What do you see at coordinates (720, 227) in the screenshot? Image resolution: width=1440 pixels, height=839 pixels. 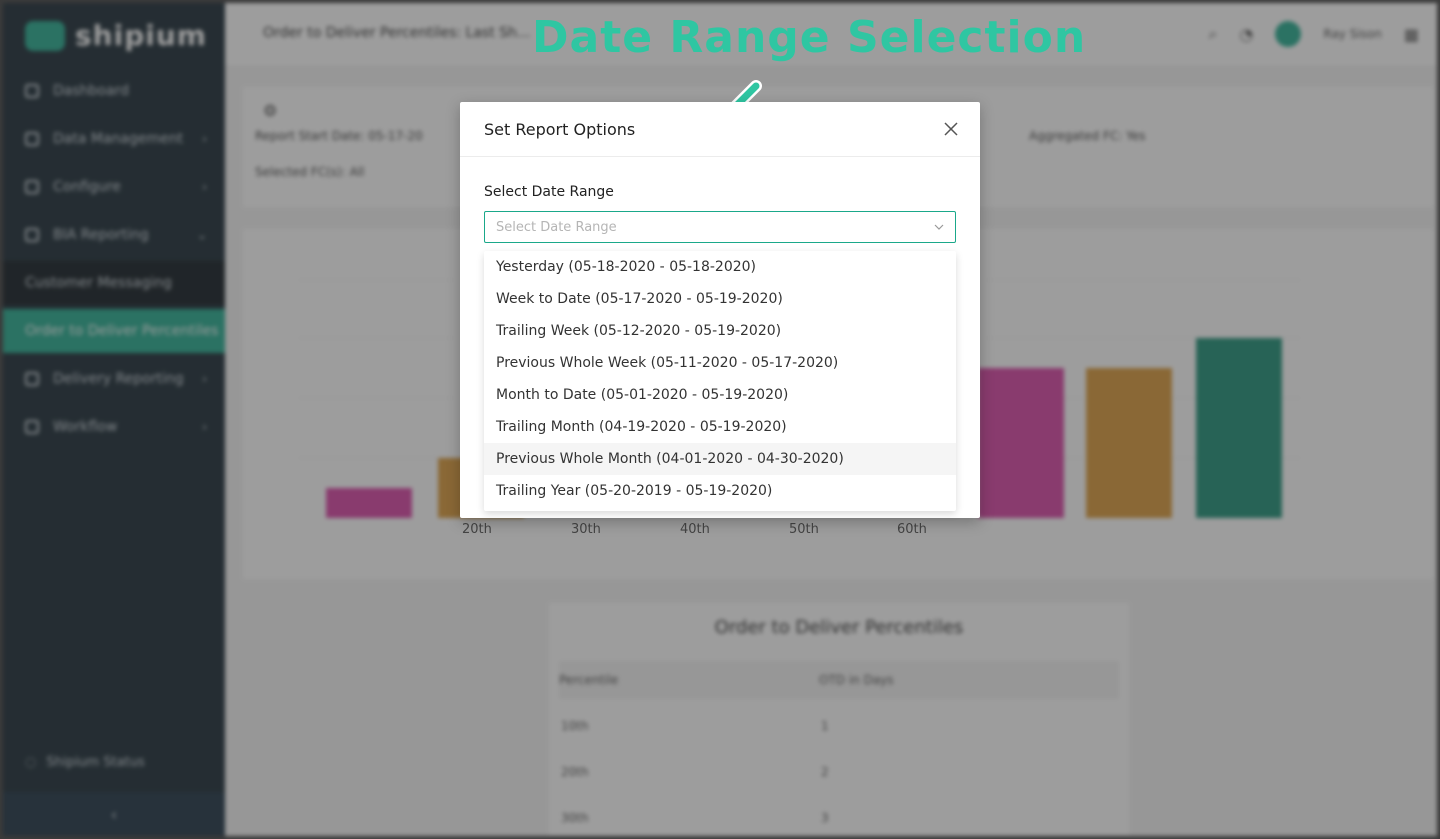 I see `date-range-select: Select Date Range` at bounding box center [720, 227].